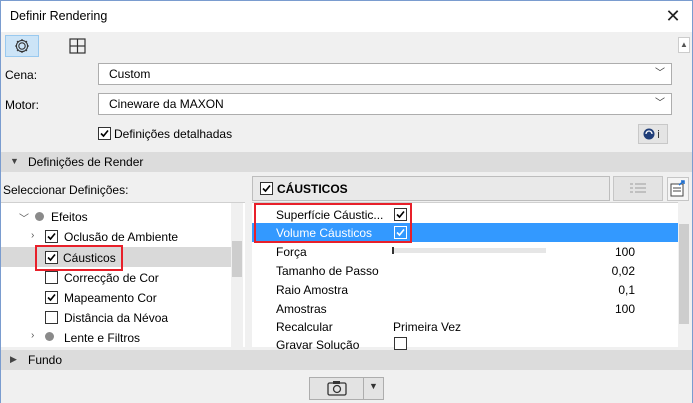 Image resolution: width=693 pixels, height=403 pixels. I want to click on tree-item-label: Correcção de Cor, so click(111, 278).